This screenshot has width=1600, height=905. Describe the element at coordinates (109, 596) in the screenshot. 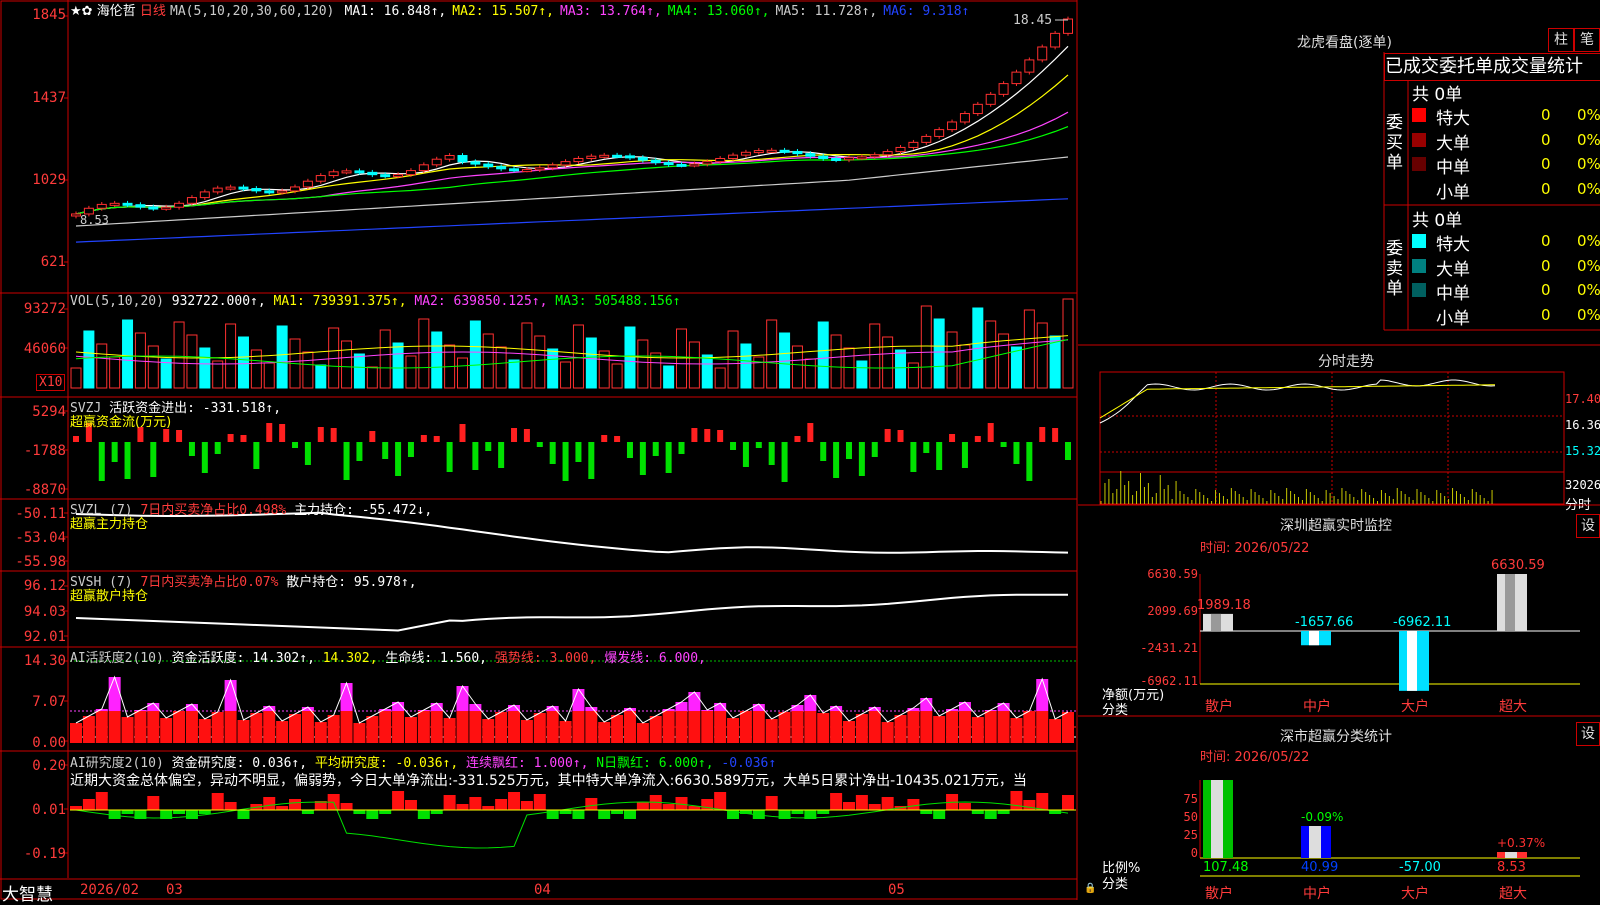

I see `svsh-sub: 超赢散户持仓` at that location.